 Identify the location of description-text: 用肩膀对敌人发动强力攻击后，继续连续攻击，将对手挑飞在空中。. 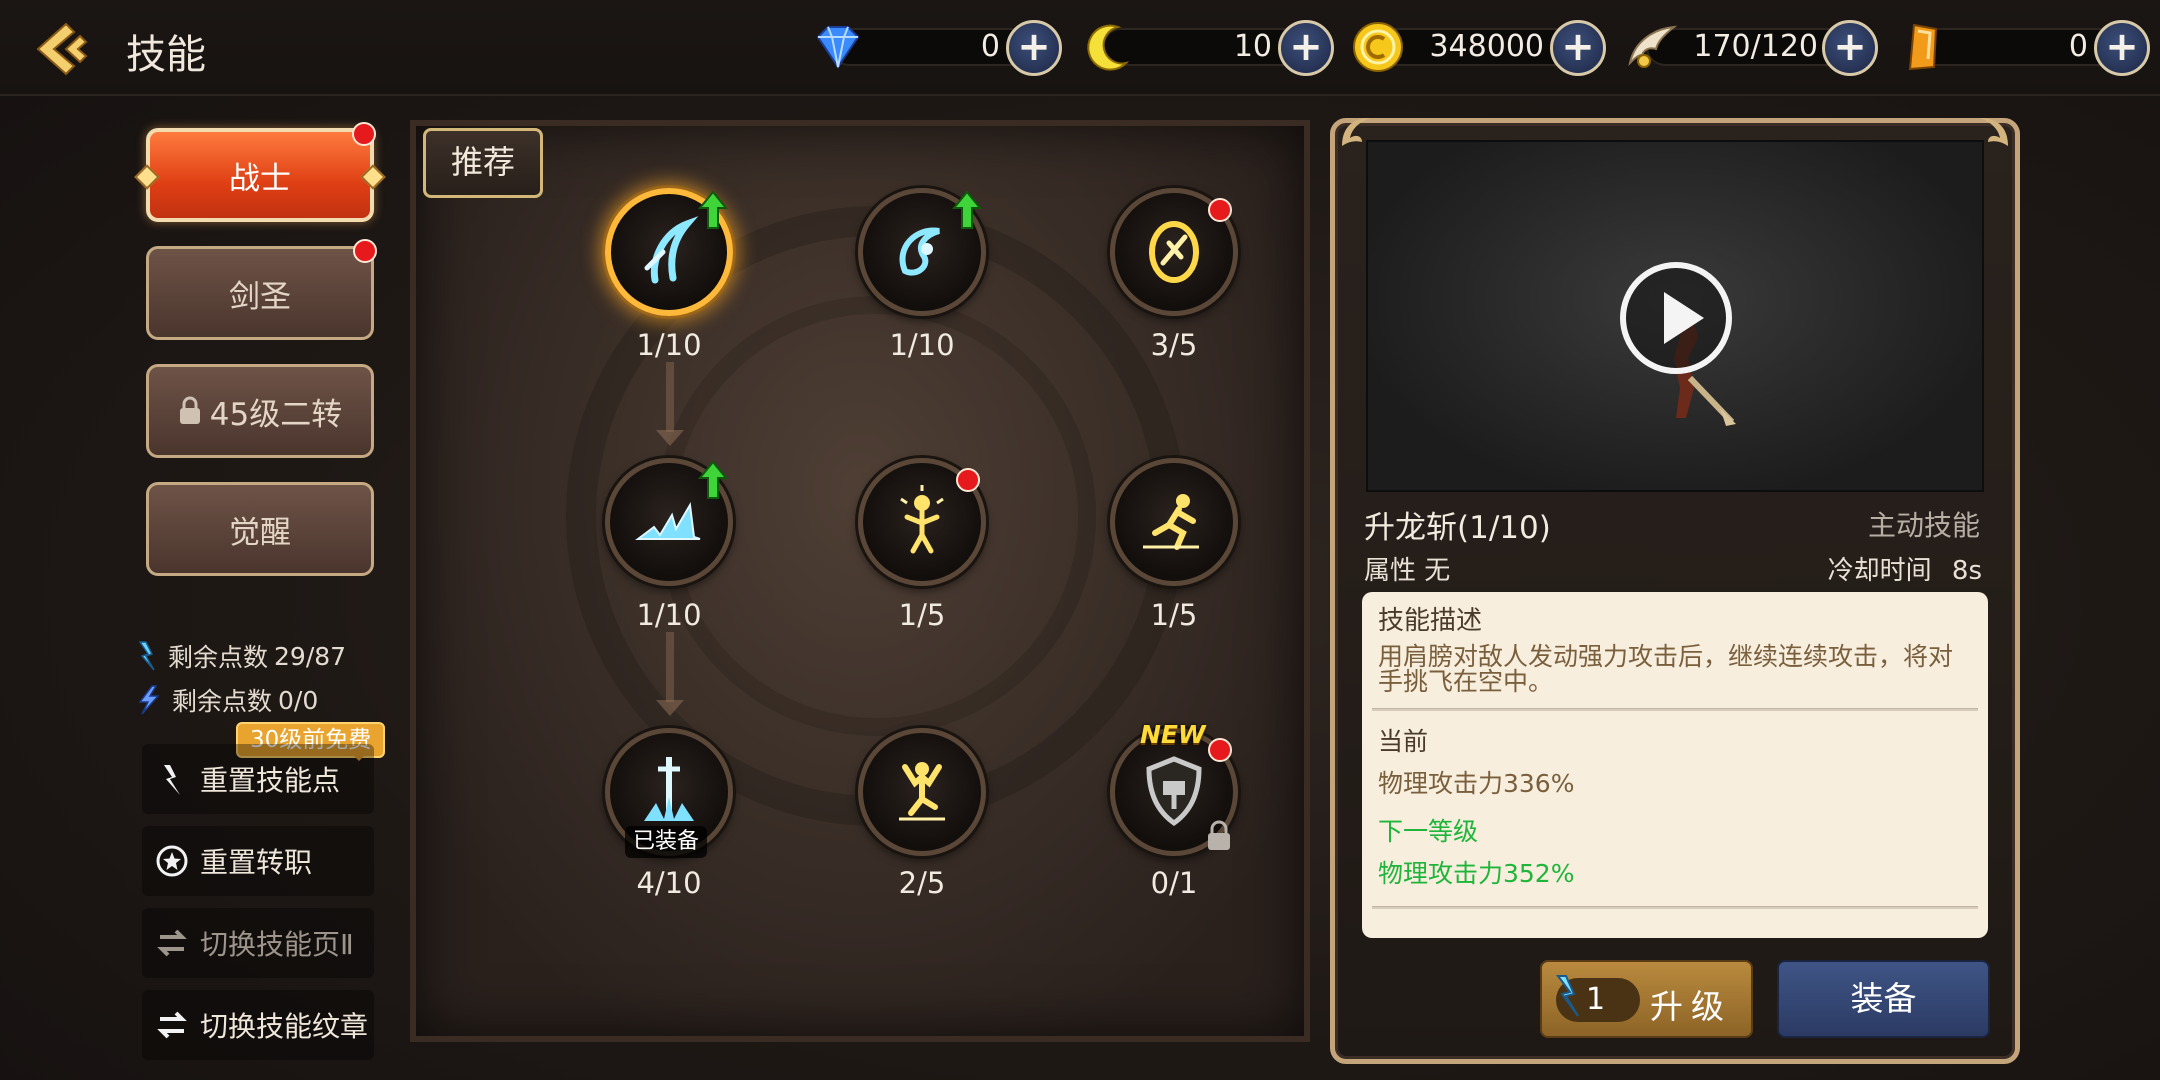
(1666, 669).